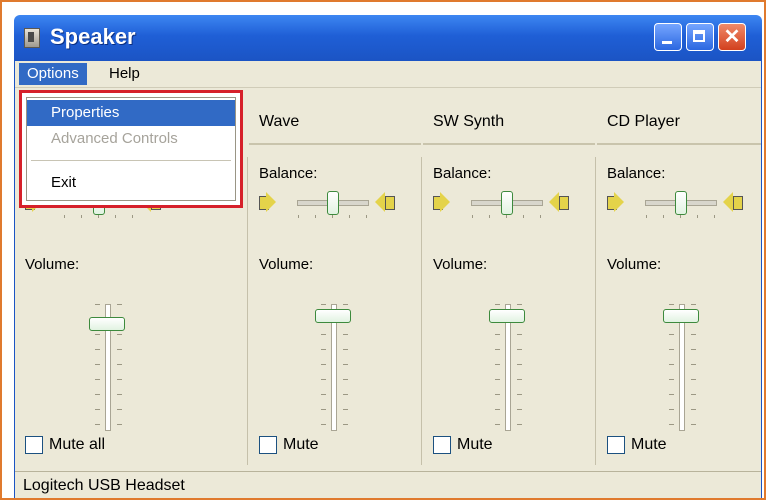  Describe the element at coordinates (131, 160) in the screenshot. I see `menu-separator` at that location.